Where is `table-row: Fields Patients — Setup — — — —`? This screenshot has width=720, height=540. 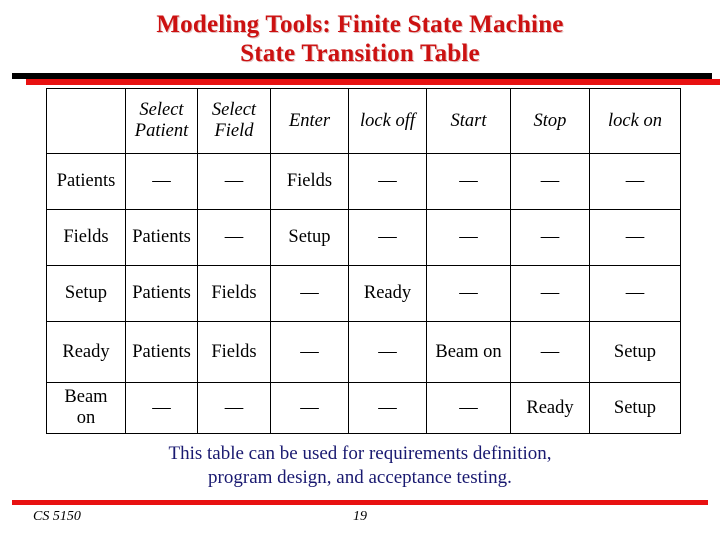
table-row: Fields Patients — Setup — — — — is located at coordinates (363, 237).